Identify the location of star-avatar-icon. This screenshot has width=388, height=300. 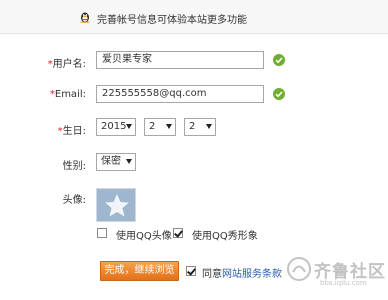
(117, 205).